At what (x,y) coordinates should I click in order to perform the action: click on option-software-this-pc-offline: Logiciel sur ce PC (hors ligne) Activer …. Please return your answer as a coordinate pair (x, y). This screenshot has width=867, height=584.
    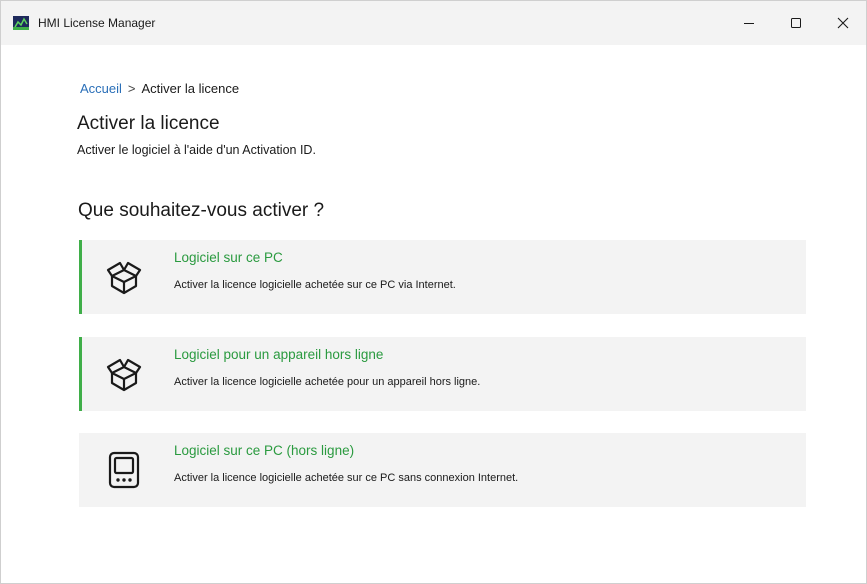
    Looking at the image, I should click on (442, 470).